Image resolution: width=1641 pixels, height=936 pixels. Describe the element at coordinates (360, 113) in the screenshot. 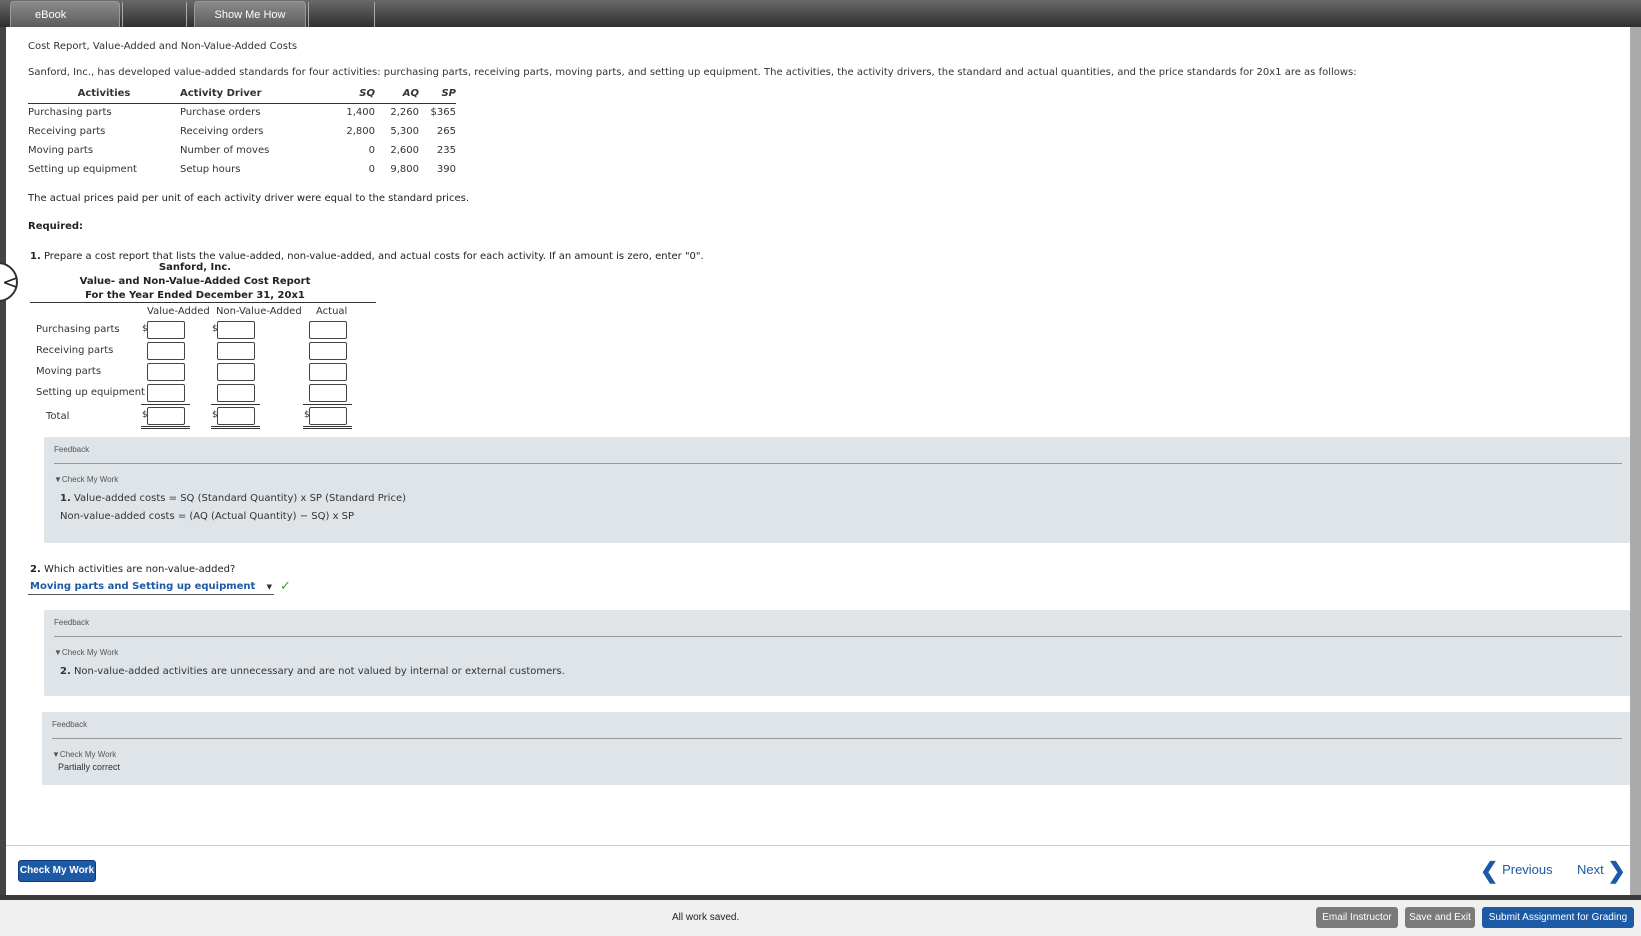

I see `table-cell: 1,400` at that location.